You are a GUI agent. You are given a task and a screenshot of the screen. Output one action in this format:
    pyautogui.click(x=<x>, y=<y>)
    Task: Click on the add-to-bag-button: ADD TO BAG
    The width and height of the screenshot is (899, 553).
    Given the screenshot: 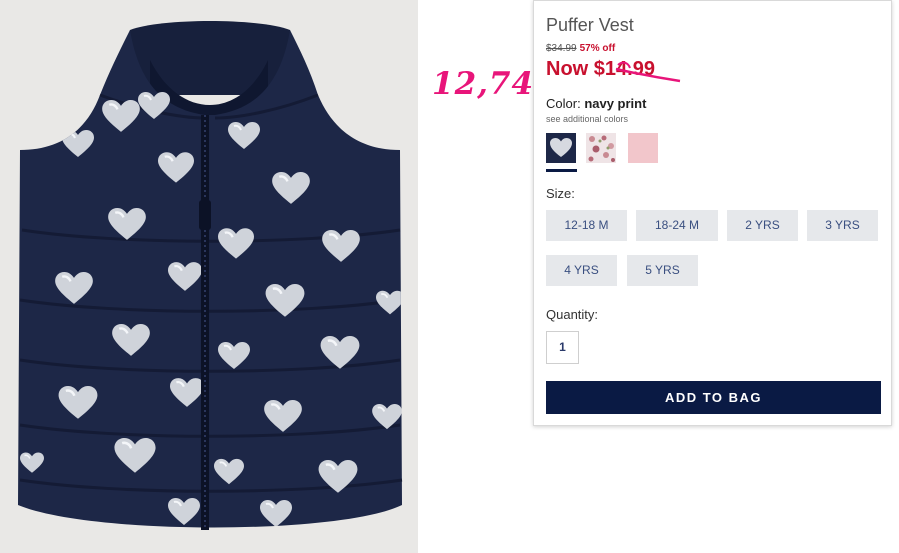 What is the action you would take?
    pyautogui.click(x=713, y=397)
    